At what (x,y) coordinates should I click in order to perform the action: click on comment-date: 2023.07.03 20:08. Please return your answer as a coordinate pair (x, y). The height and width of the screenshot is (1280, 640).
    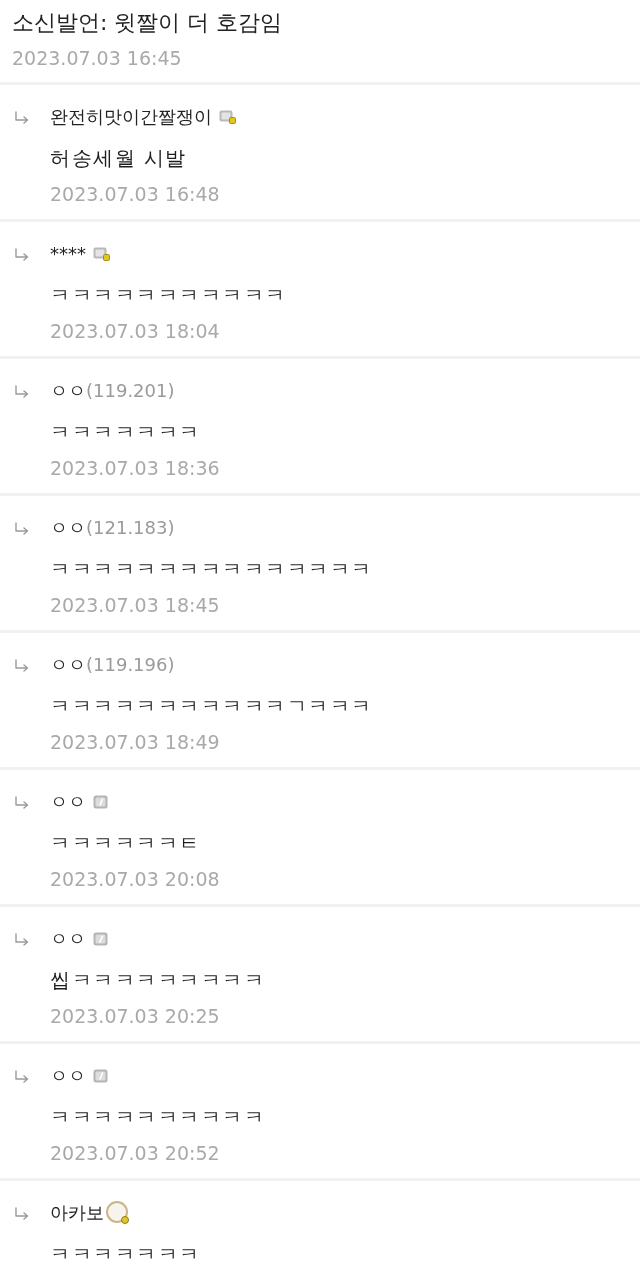
    Looking at the image, I should click on (135, 879).